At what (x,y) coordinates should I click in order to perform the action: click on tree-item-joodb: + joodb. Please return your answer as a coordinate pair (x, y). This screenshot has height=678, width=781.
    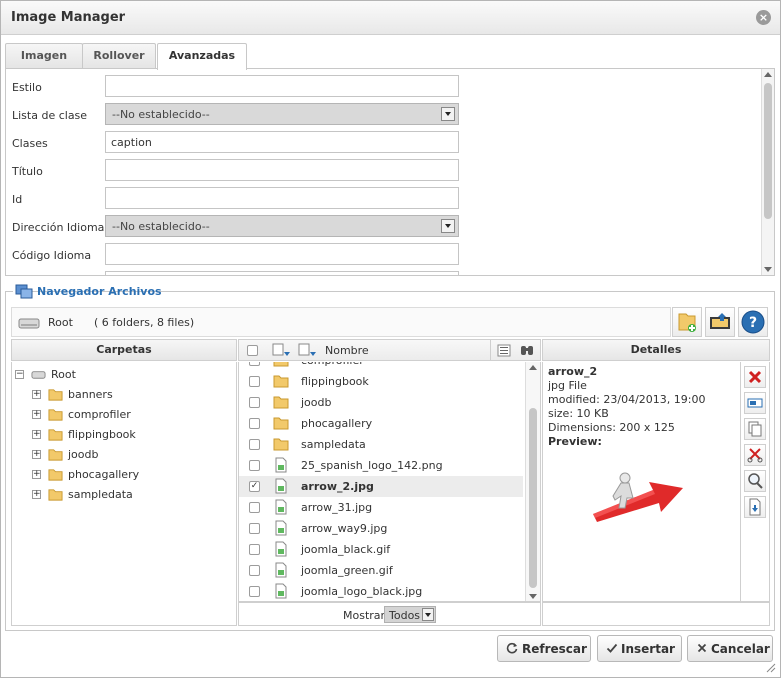
    Looking at the image, I should click on (127, 455).